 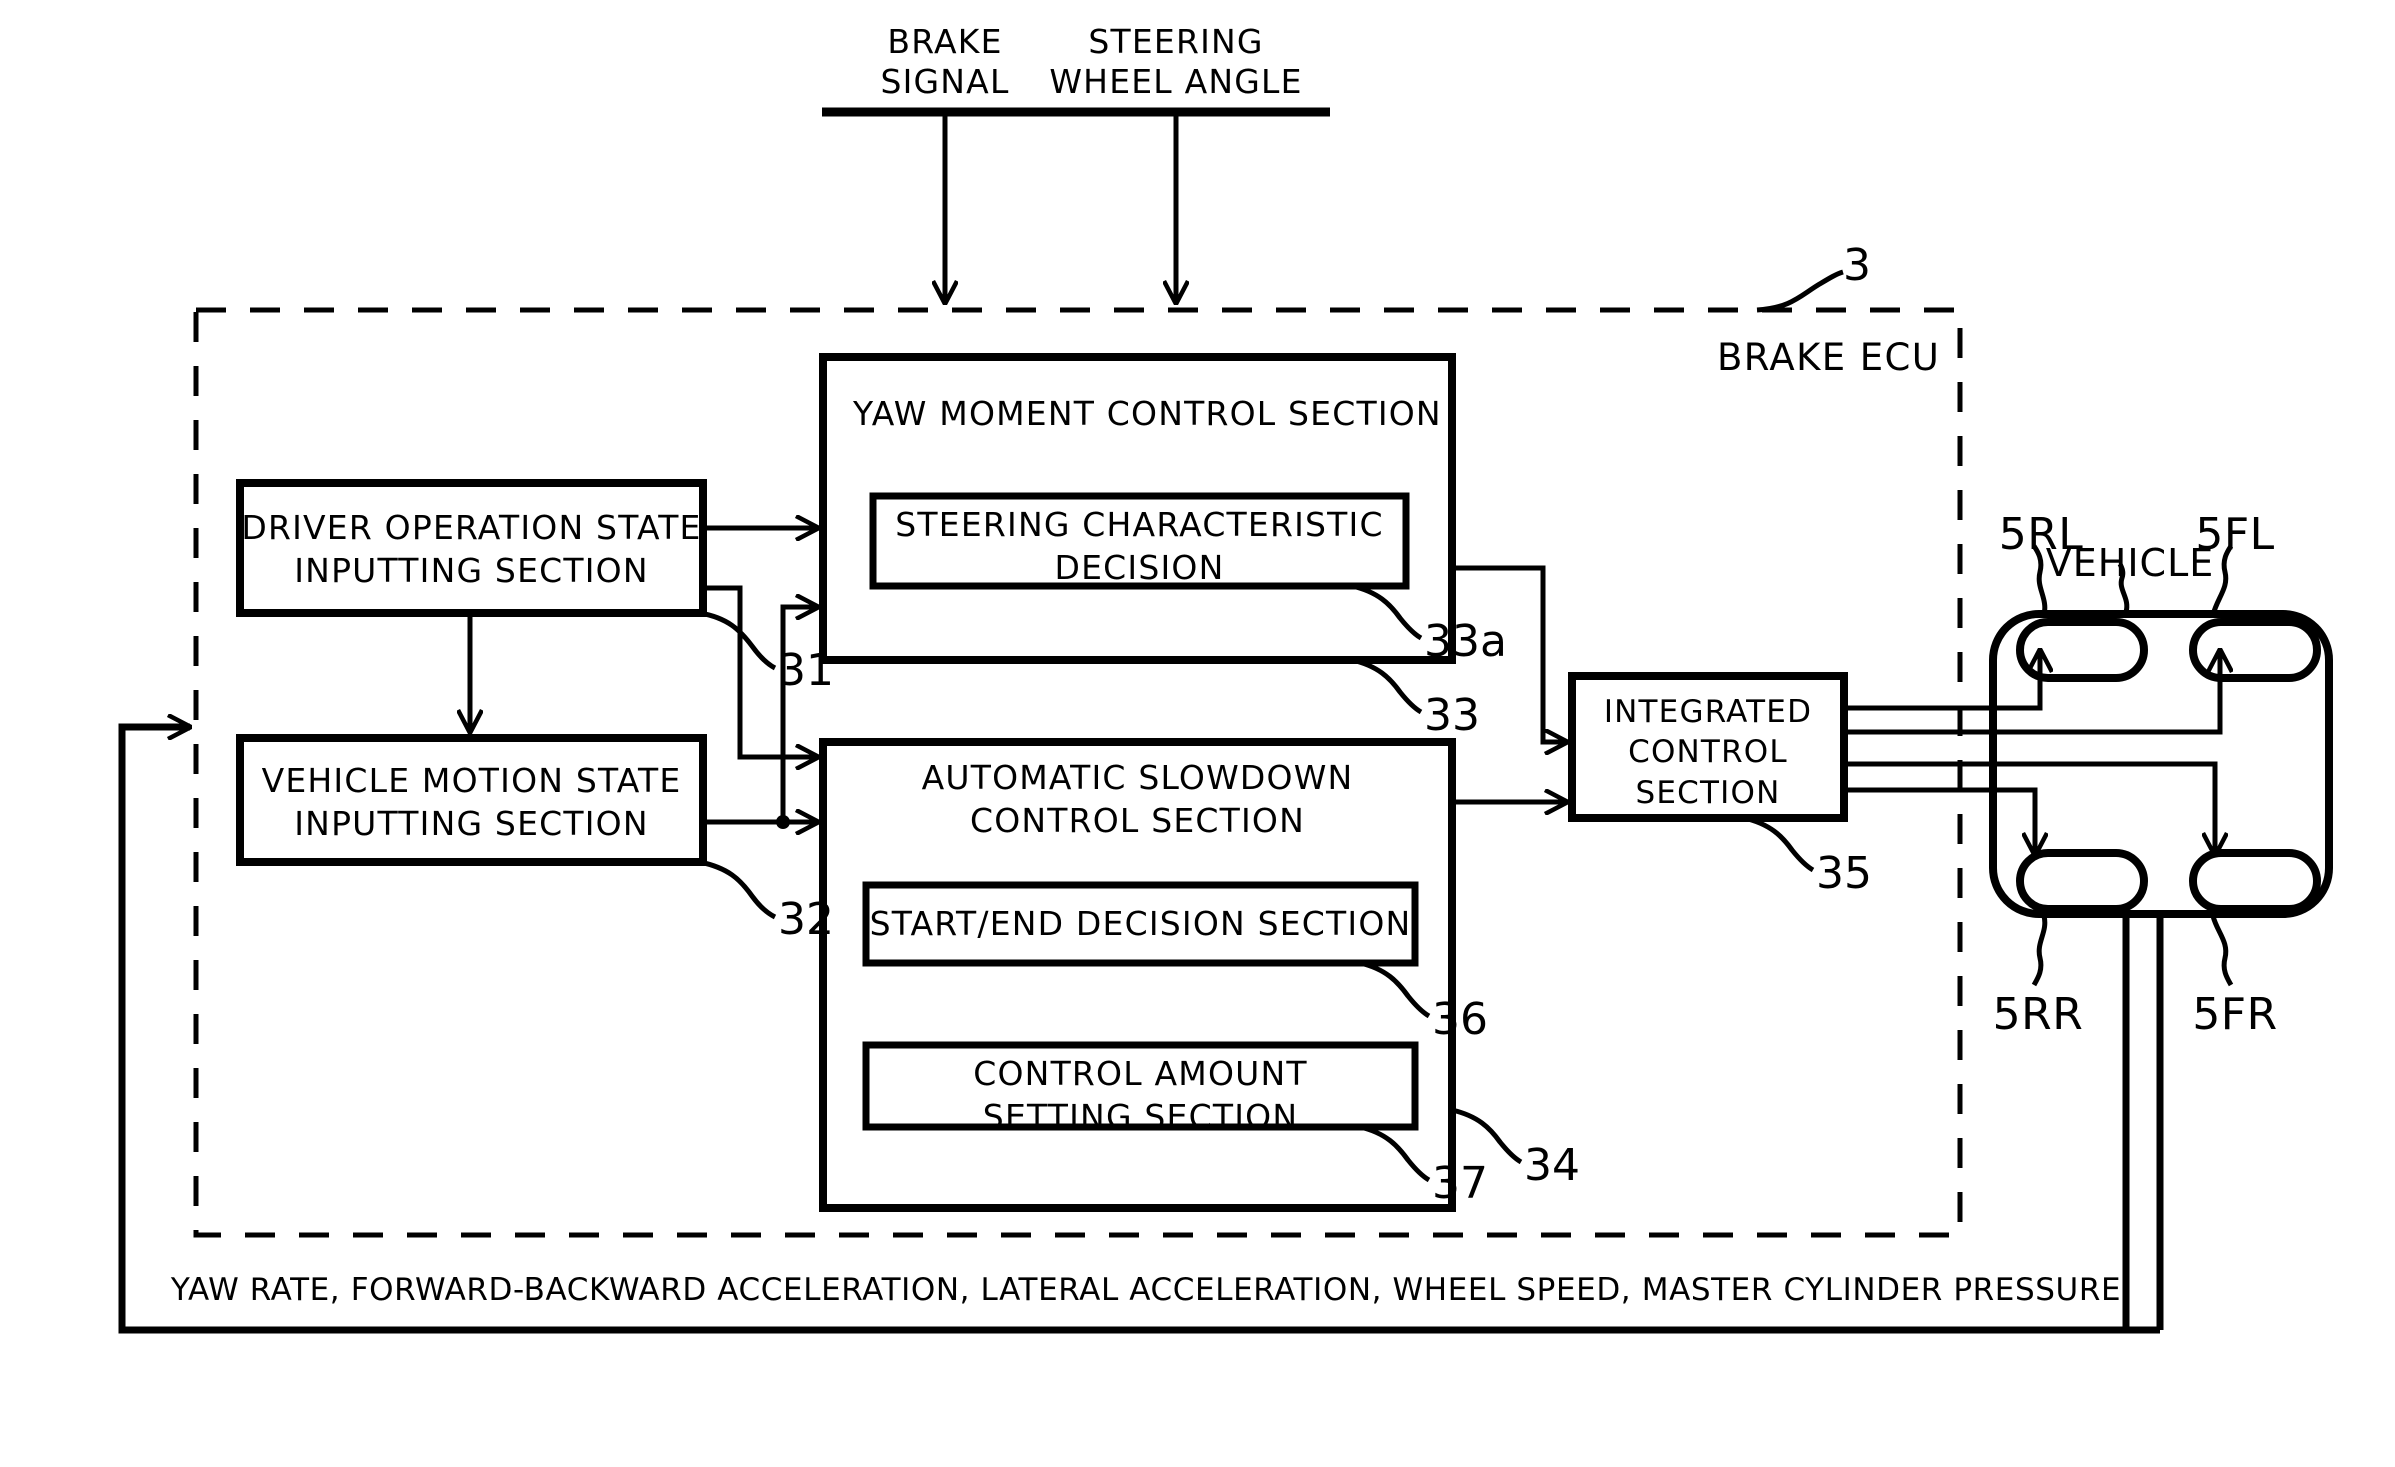 I want to click on block-start-end-decision, so click(x=1140, y=924).